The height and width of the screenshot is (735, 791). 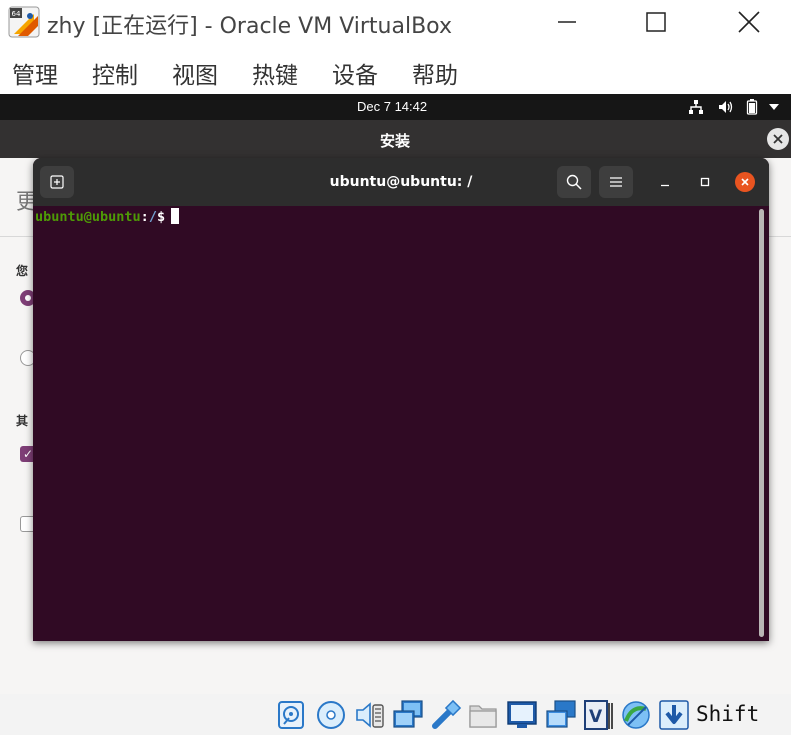 What do you see at coordinates (435, 73) in the screenshot?
I see `menu-help: 帮助` at bounding box center [435, 73].